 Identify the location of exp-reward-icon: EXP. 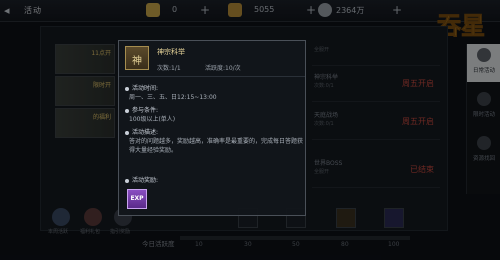
(137, 199).